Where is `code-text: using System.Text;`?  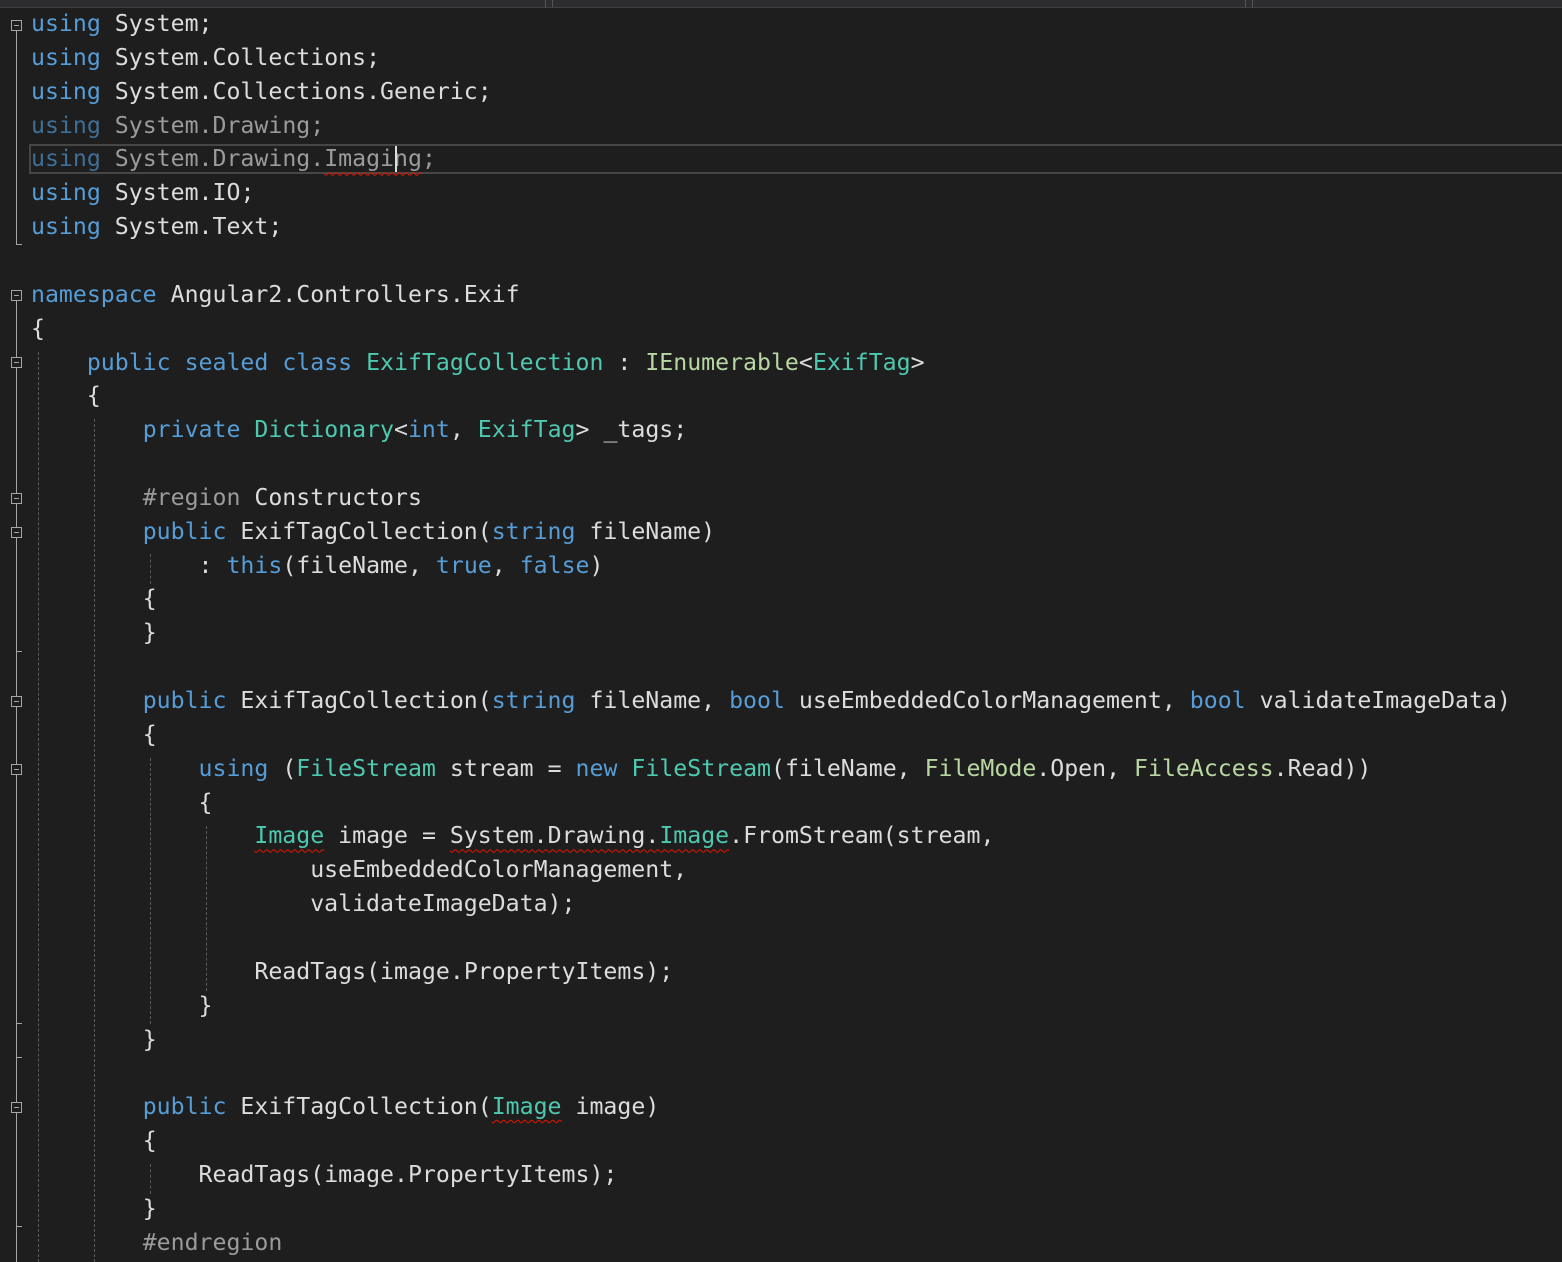 code-text: using System.Text; is located at coordinates (157, 227).